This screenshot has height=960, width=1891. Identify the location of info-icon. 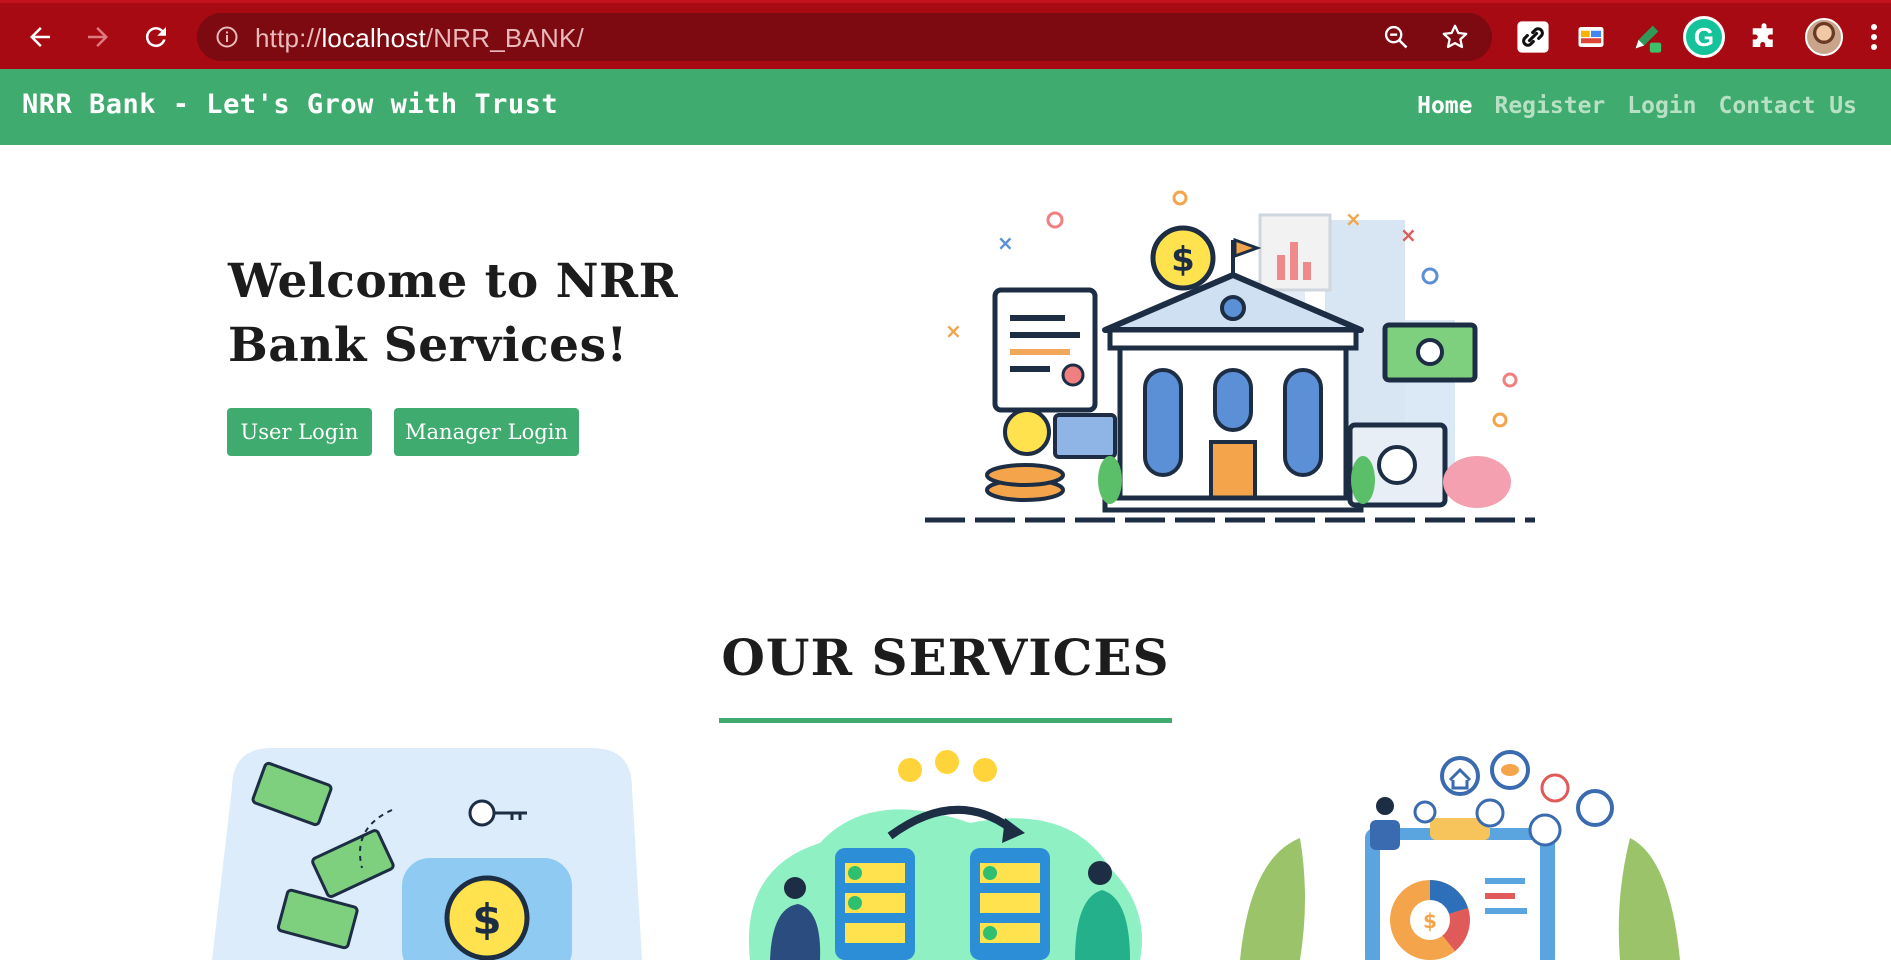
(227, 37).